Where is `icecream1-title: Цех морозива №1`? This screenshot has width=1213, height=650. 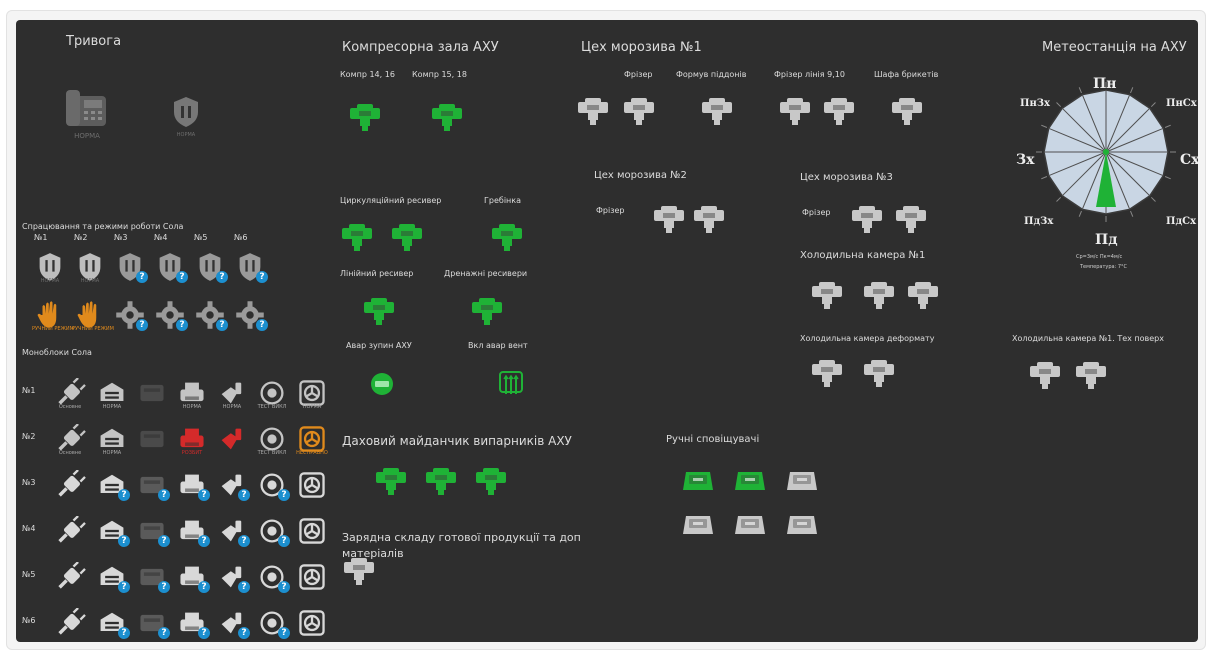 icecream1-title: Цех морозива №1 is located at coordinates (641, 47).